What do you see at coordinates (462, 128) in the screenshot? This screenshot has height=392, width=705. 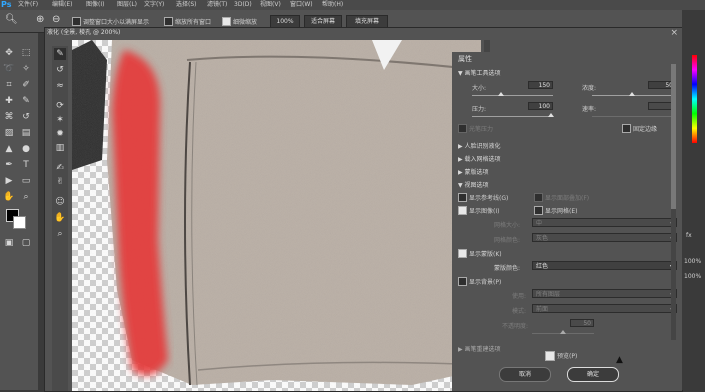 I see `stylus-pressure-checkbox` at bounding box center [462, 128].